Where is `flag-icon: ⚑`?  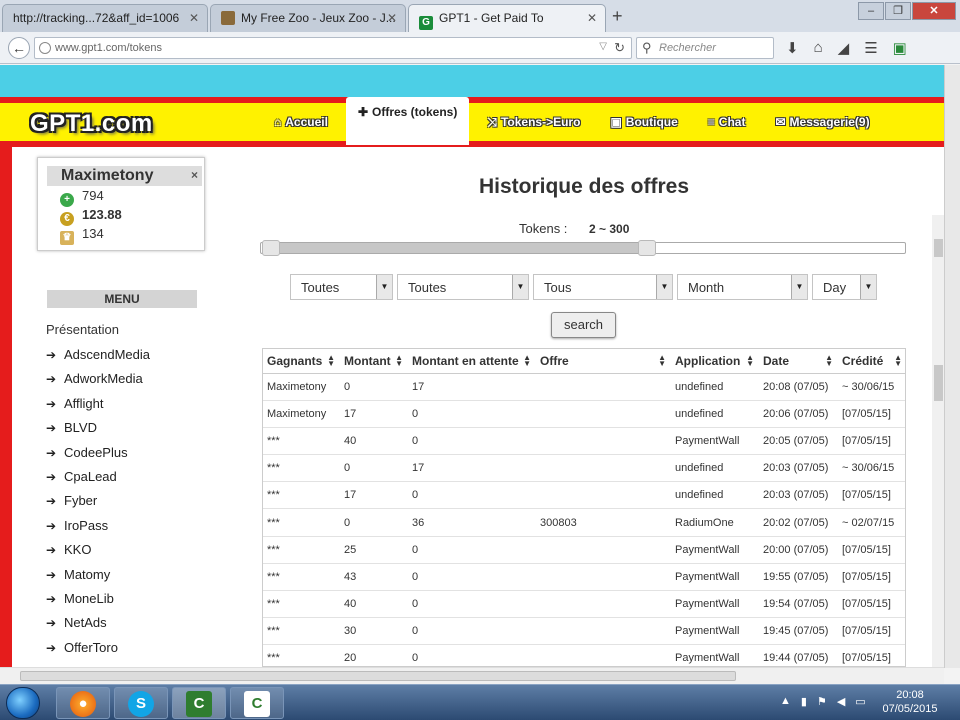
flag-icon: ⚑ is located at coordinates (822, 701).